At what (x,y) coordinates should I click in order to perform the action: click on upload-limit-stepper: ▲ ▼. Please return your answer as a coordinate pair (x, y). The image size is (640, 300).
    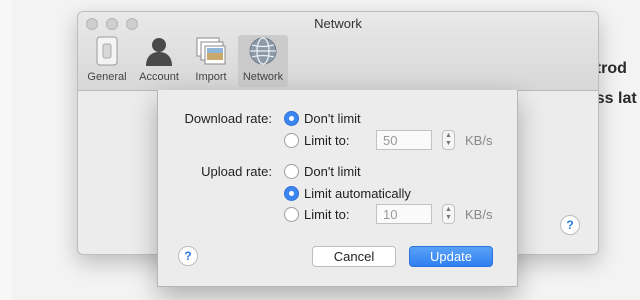
    Looking at the image, I should click on (448, 214).